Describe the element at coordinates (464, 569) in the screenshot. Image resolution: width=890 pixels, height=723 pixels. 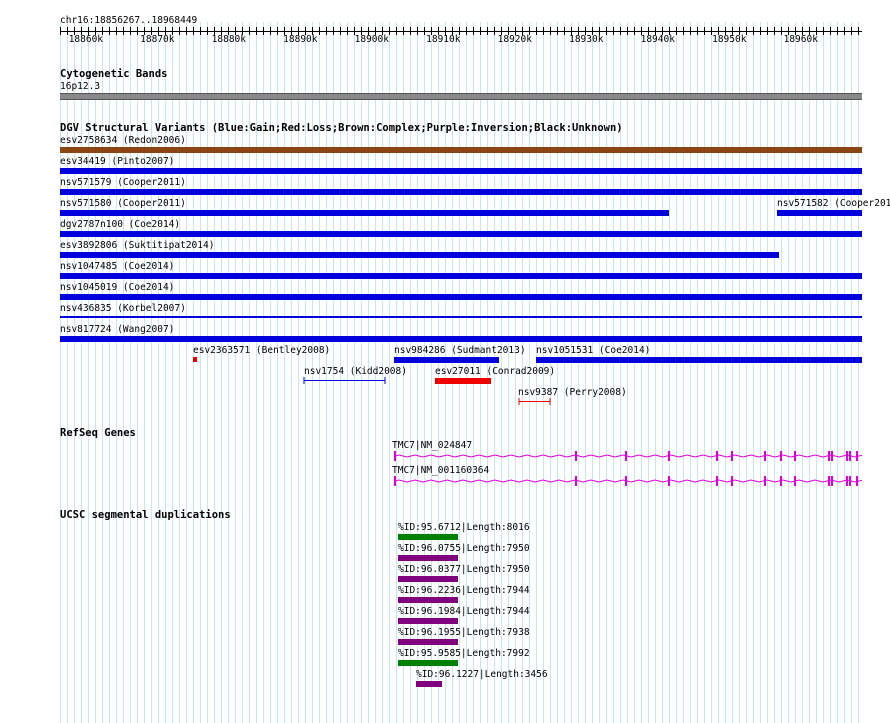
I see `segdup-label: %ID:96.0377|Length:7950` at that location.